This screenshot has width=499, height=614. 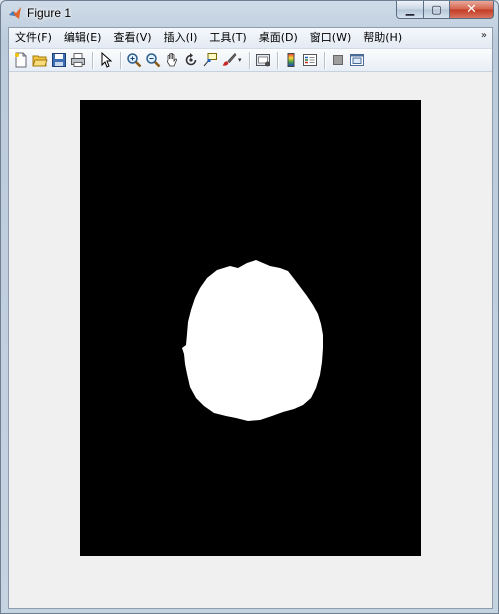 I want to click on save-icon, so click(x=59, y=60).